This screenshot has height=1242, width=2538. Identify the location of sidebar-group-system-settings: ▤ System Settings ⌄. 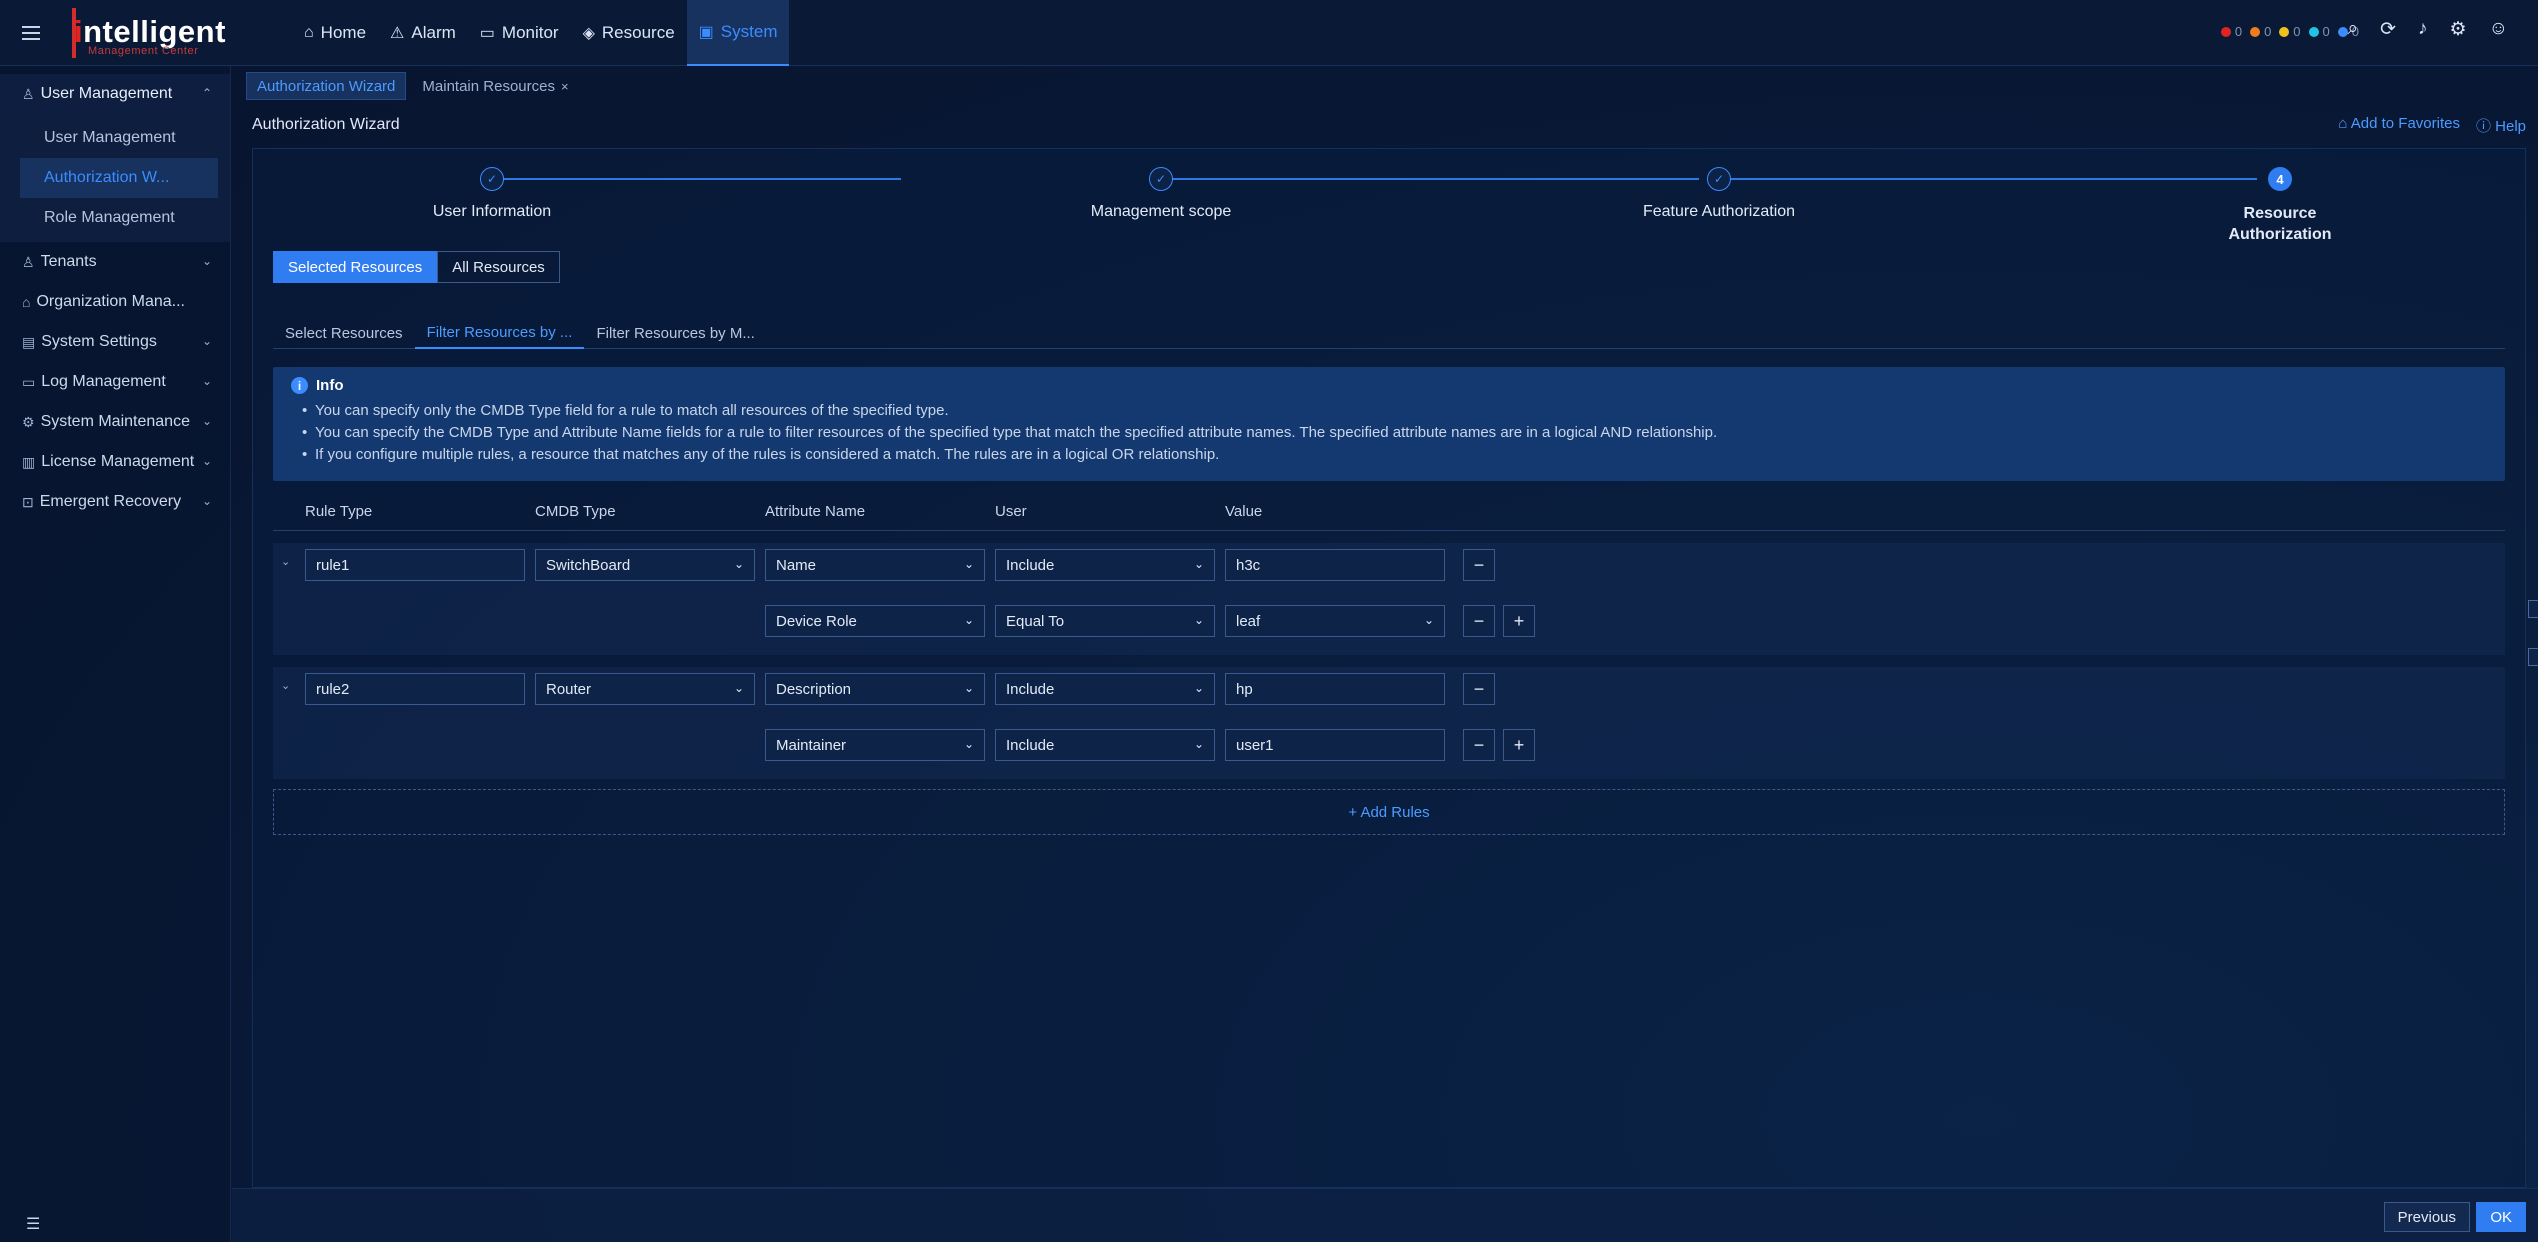
(115, 342).